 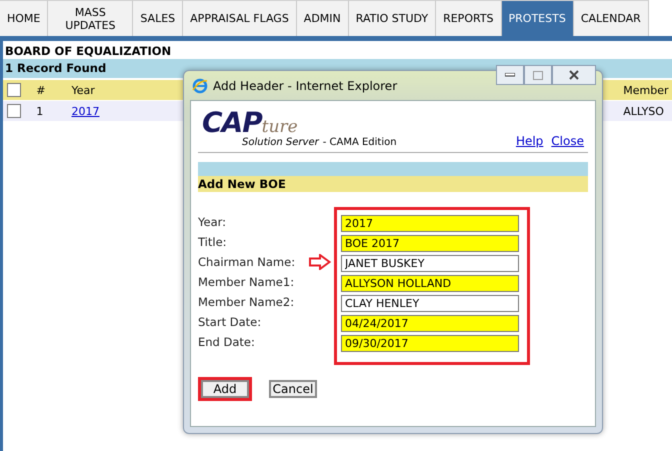 What do you see at coordinates (213, 242) in the screenshot?
I see `field-label: Title:` at bounding box center [213, 242].